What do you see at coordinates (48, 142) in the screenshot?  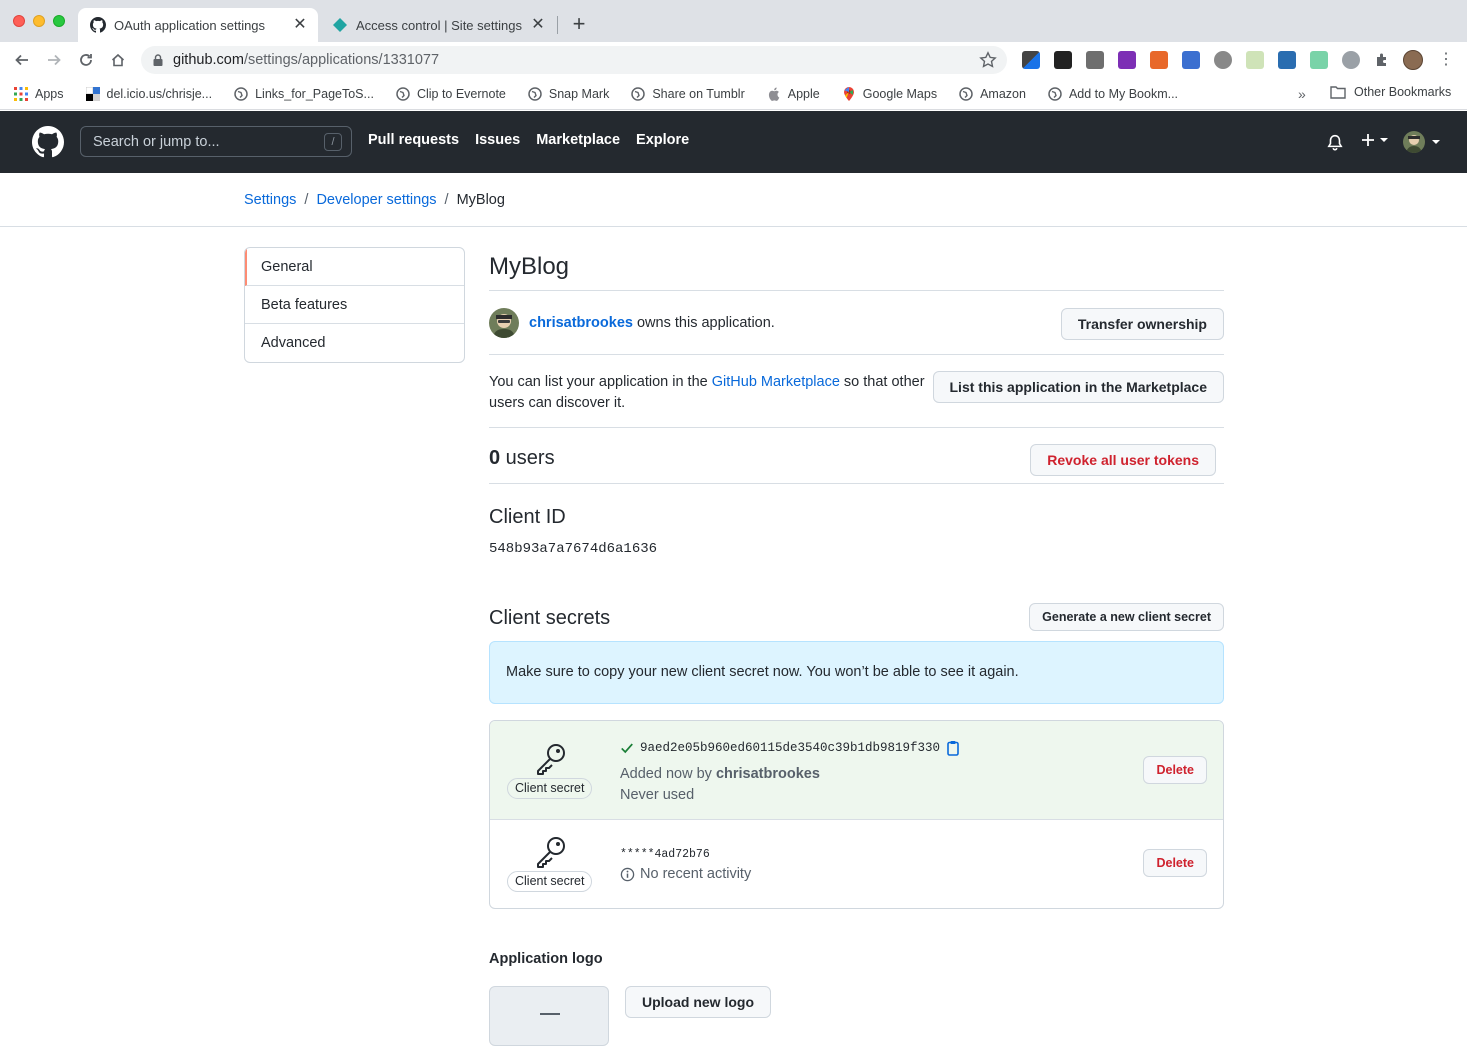 I see `github-logo-icon` at bounding box center [48, 142].